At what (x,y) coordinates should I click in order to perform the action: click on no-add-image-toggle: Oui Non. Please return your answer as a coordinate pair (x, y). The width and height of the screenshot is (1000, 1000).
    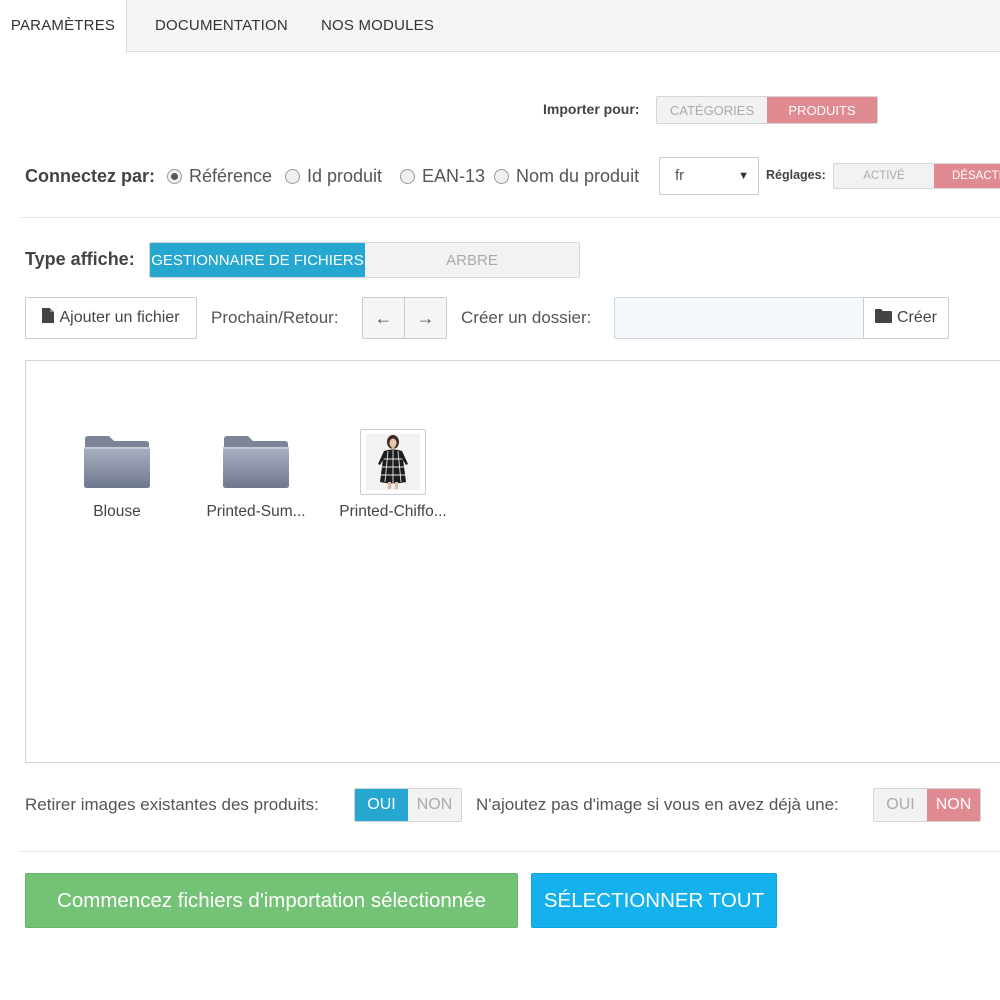
    Looking at the image, I should click on (927, 805).